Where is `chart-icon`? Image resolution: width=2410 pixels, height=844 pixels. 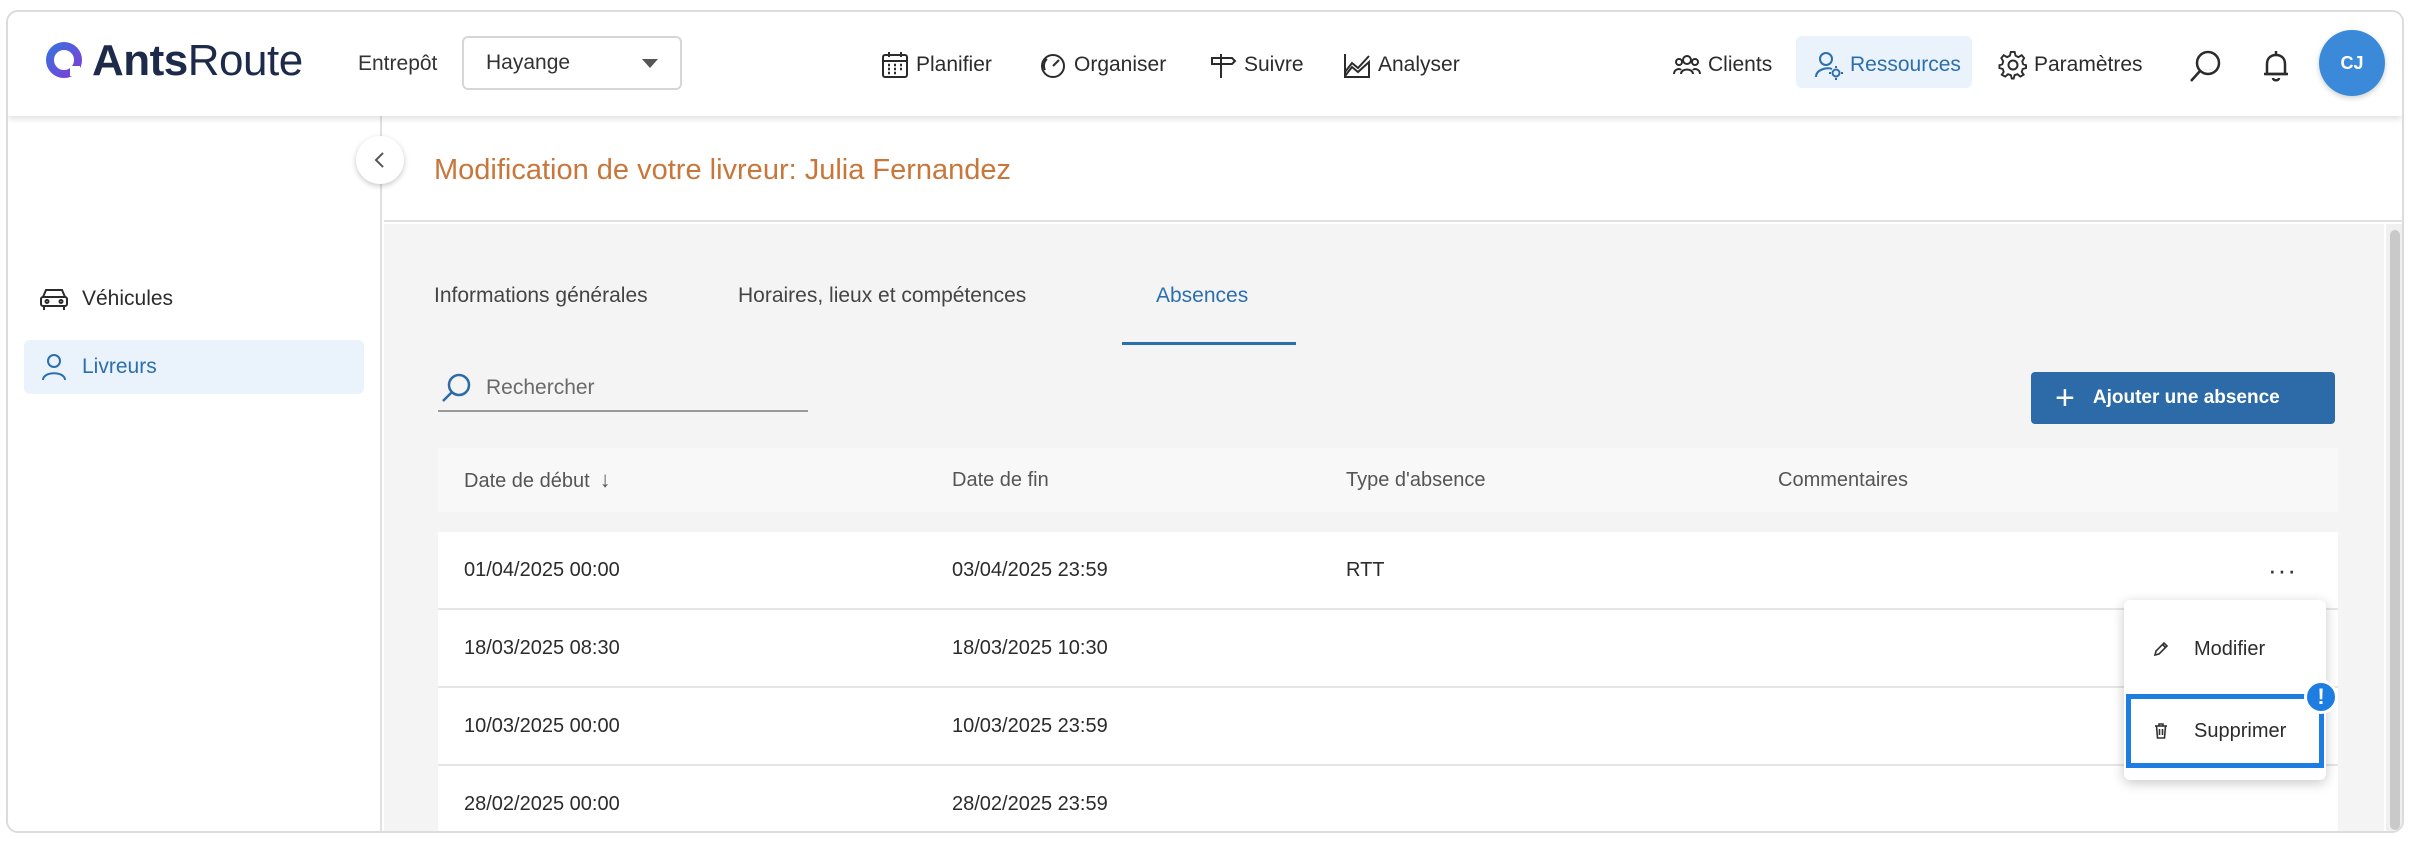 chart-icon is located at coordinates (1357, 66).